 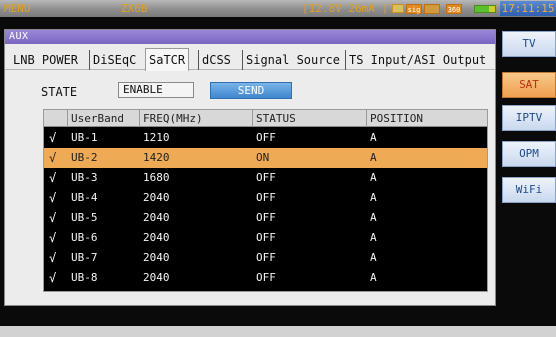 I want to click on battery-icon, so click(x=485, y=9).